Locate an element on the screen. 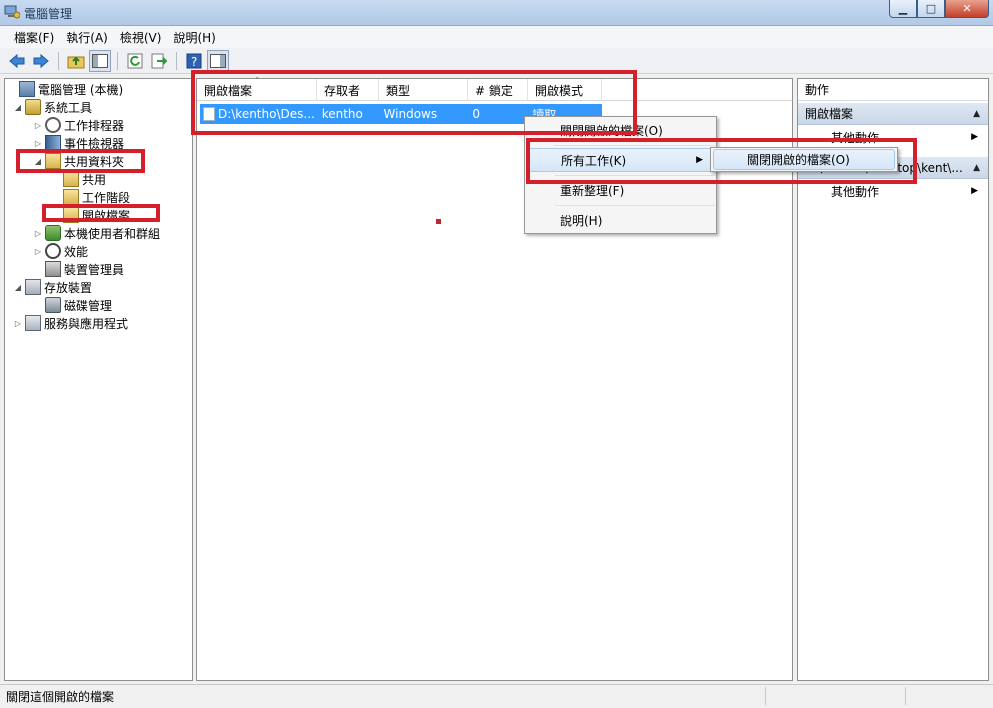 The width and height of the screenshot is (993, 708). ctx-help: 說明(H) is located at coordinates (620, 220).